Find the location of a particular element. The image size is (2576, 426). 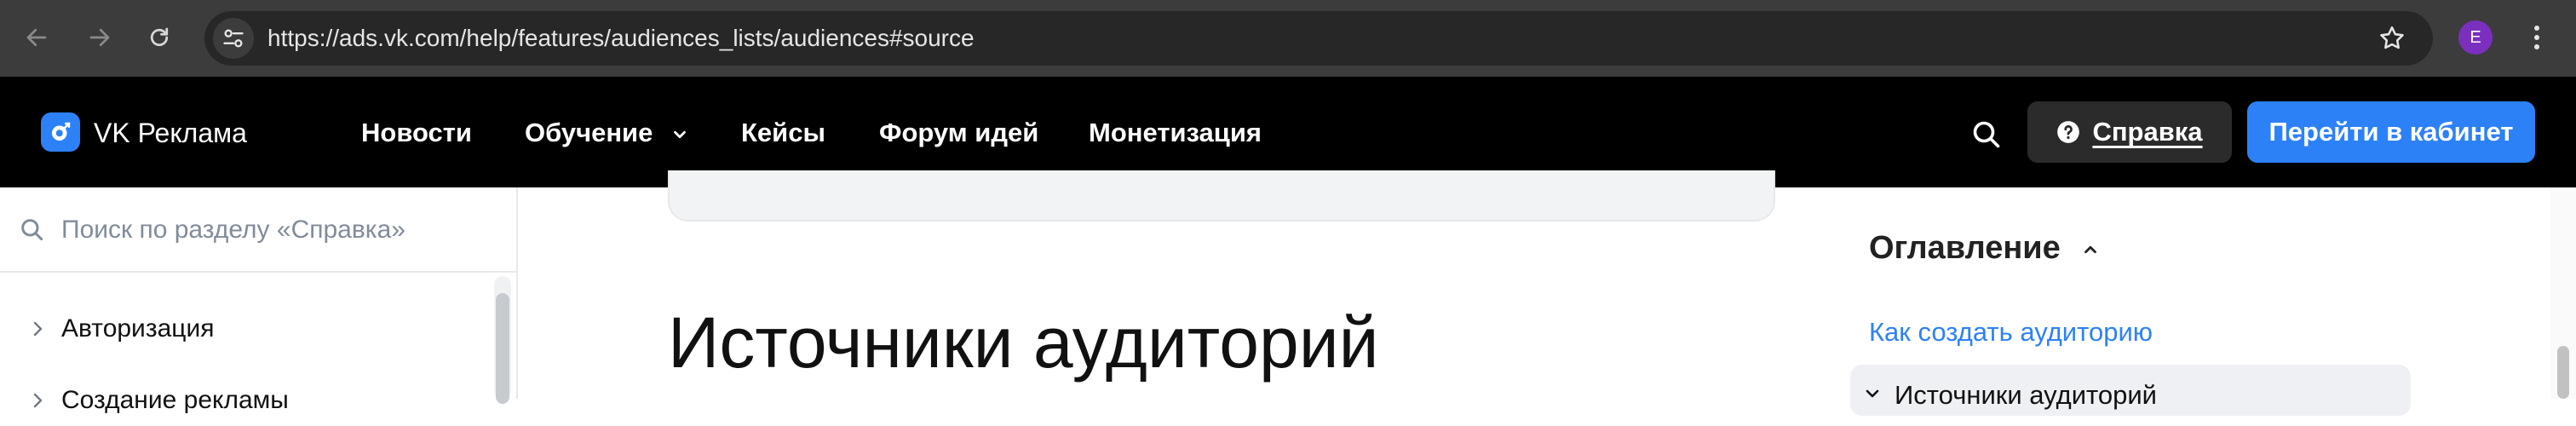

page-title: Источники аудиторий is located at coordinates (1023, 342).